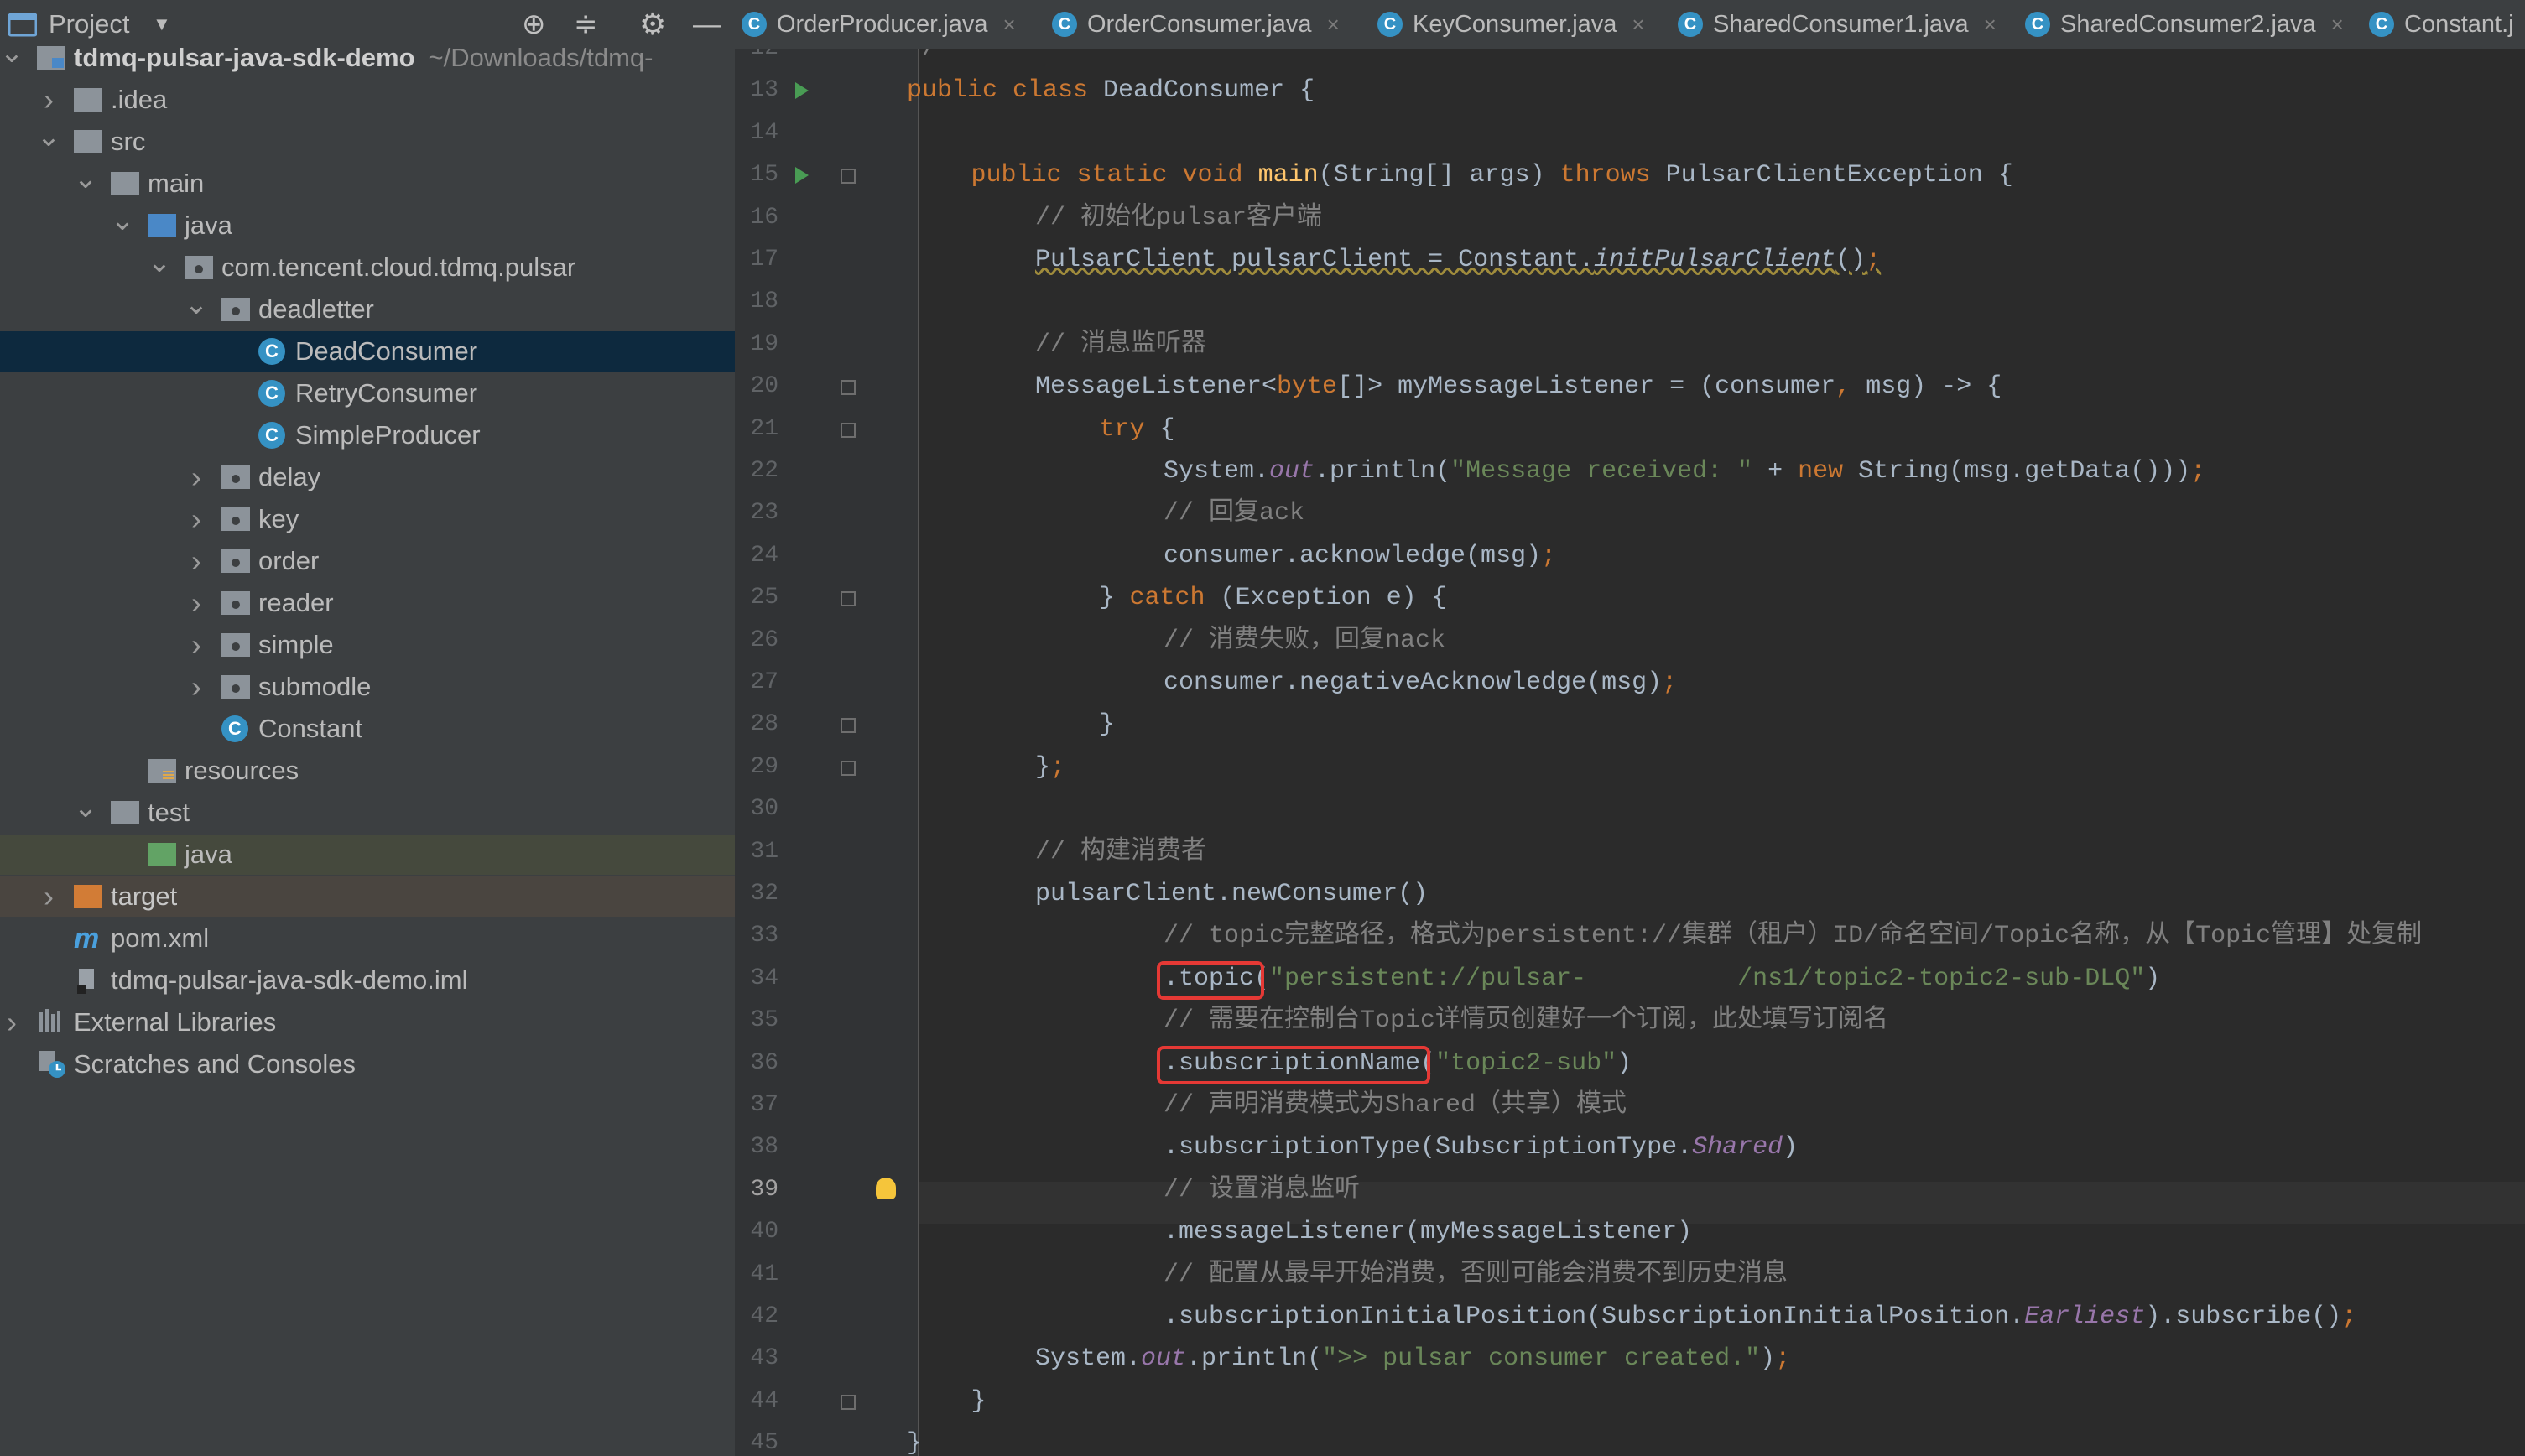 The height and width of the screenshot is (1456, 2525). Describe the element at coordinates (1541, 1359) in the screenshot. I see `code-token: ">> pulsar consumer created."` at that location.